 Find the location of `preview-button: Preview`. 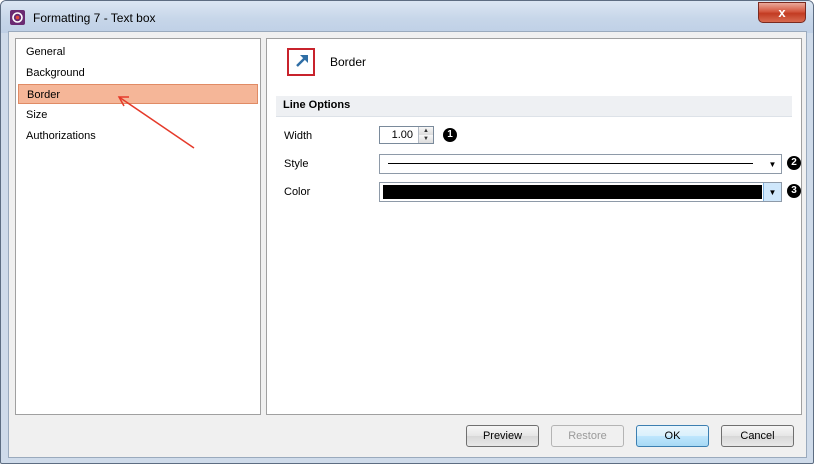

preview-button: Preview is located at coordinates (502, 436).